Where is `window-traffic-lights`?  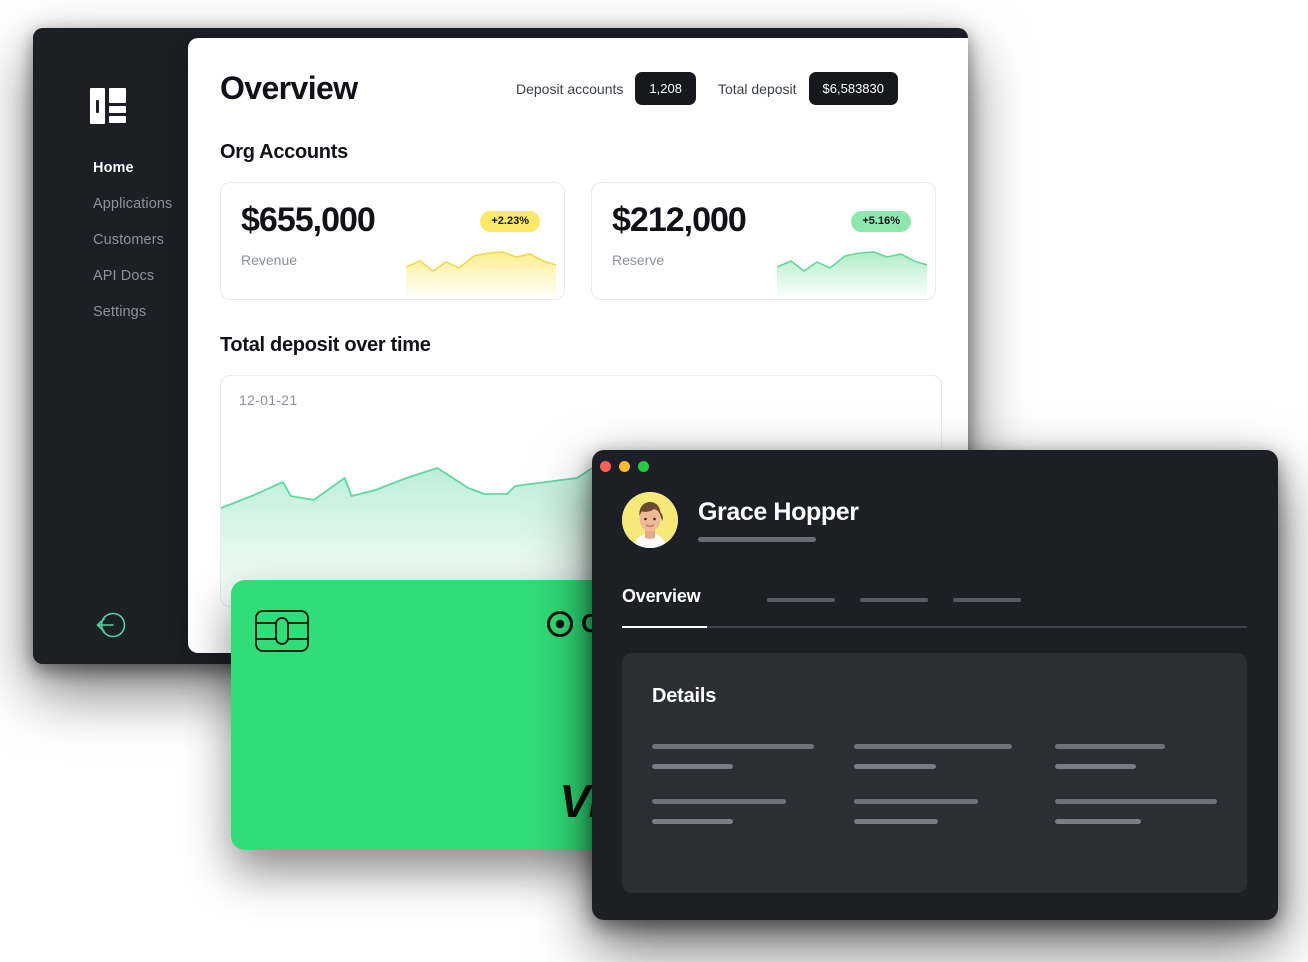 window-traffic-lights is located at coordinates (624, 466).